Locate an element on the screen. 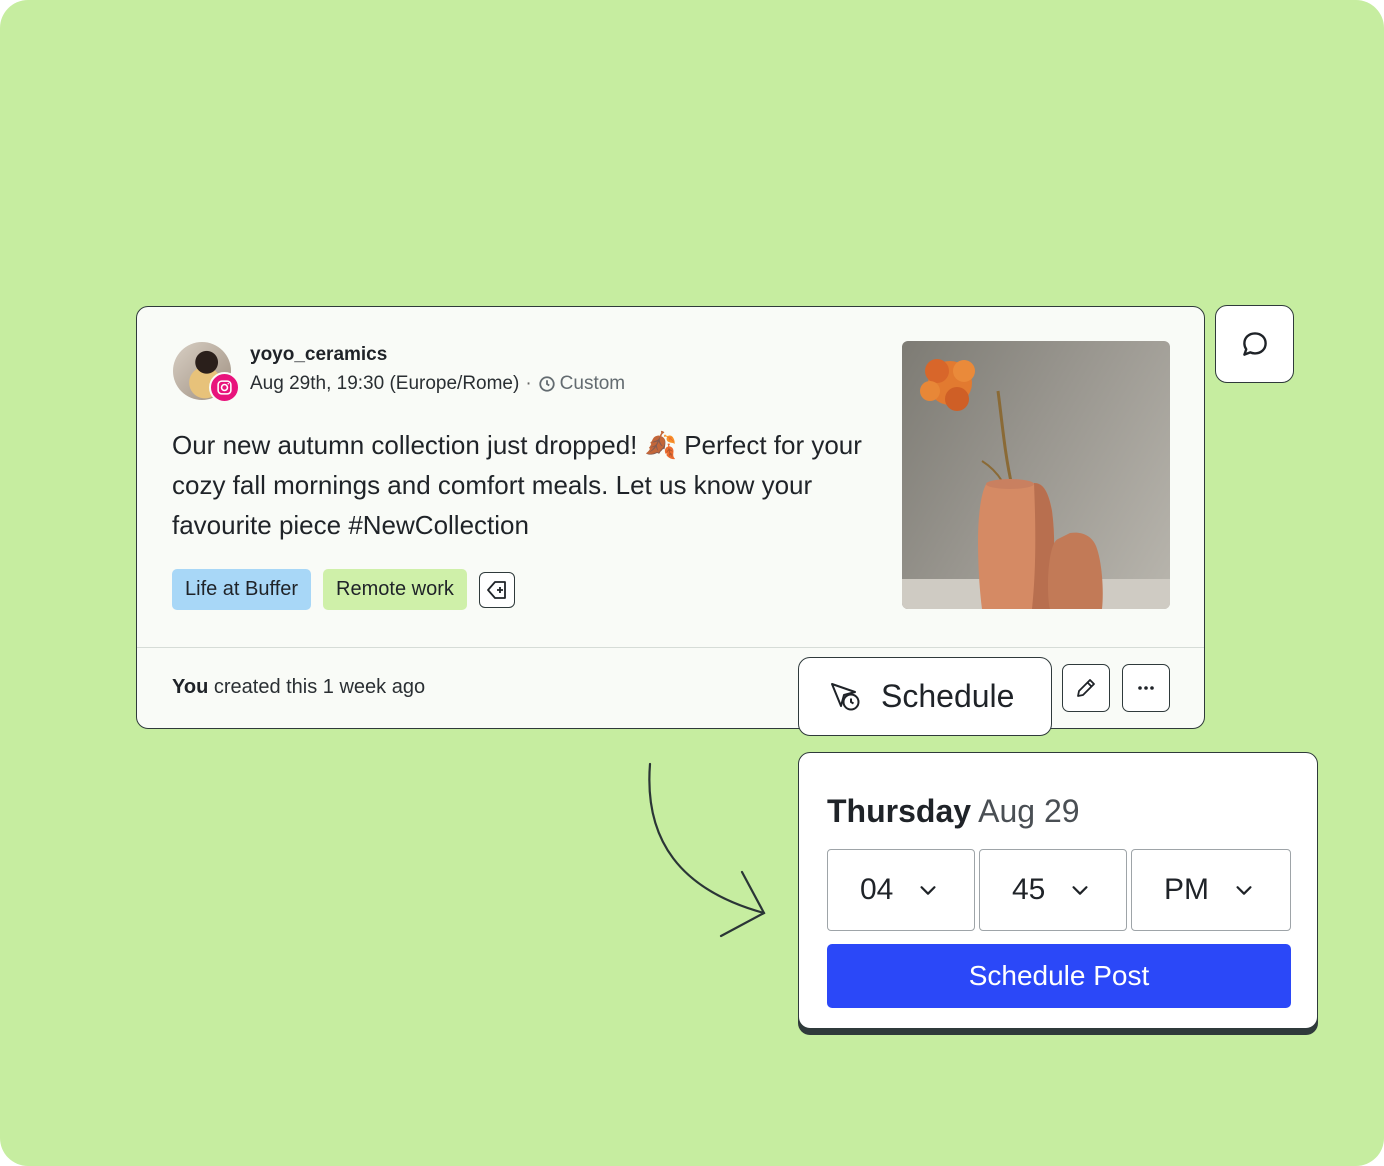 This screenshot has width=1384, height=1166. tag-list: Life at Buffer Remote work is located at coordinates (343, 589).